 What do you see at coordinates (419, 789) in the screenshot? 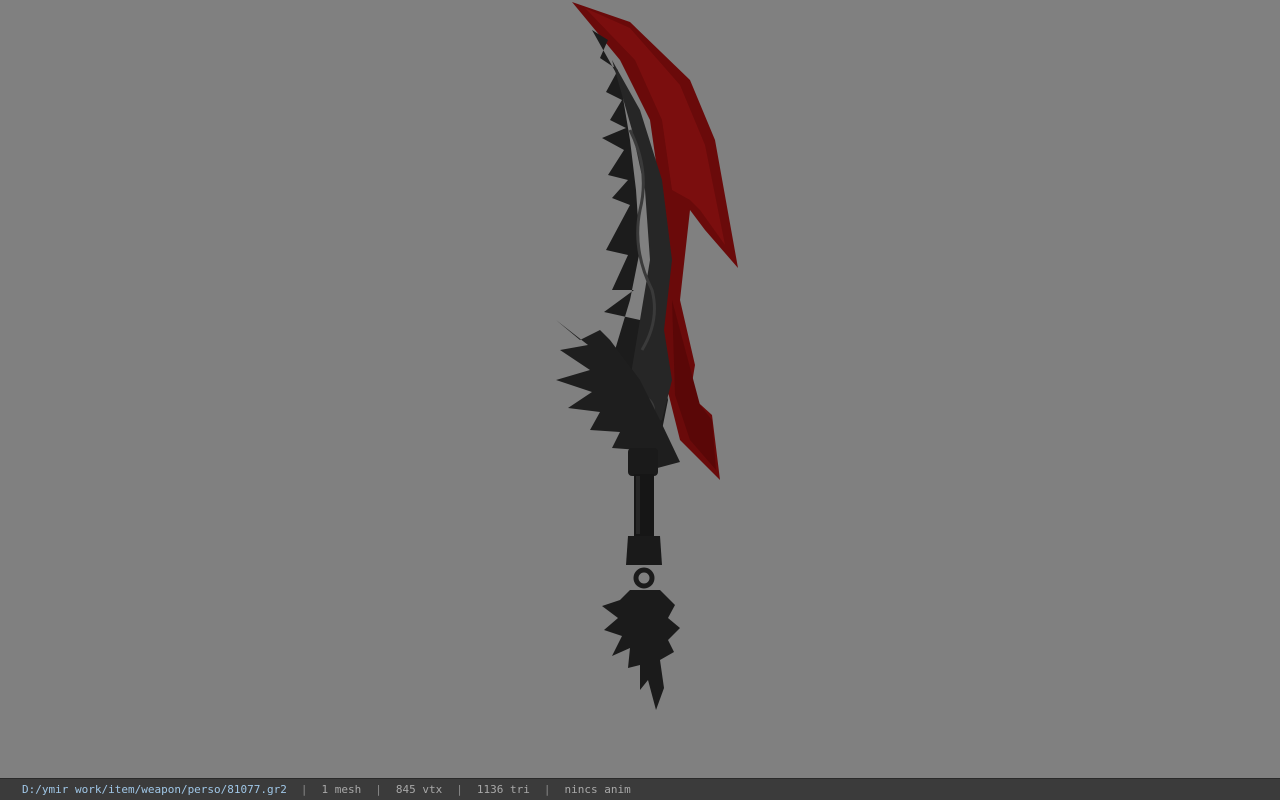
I see `vertex-count: 845 vtx` at bounding box center [419, 789].